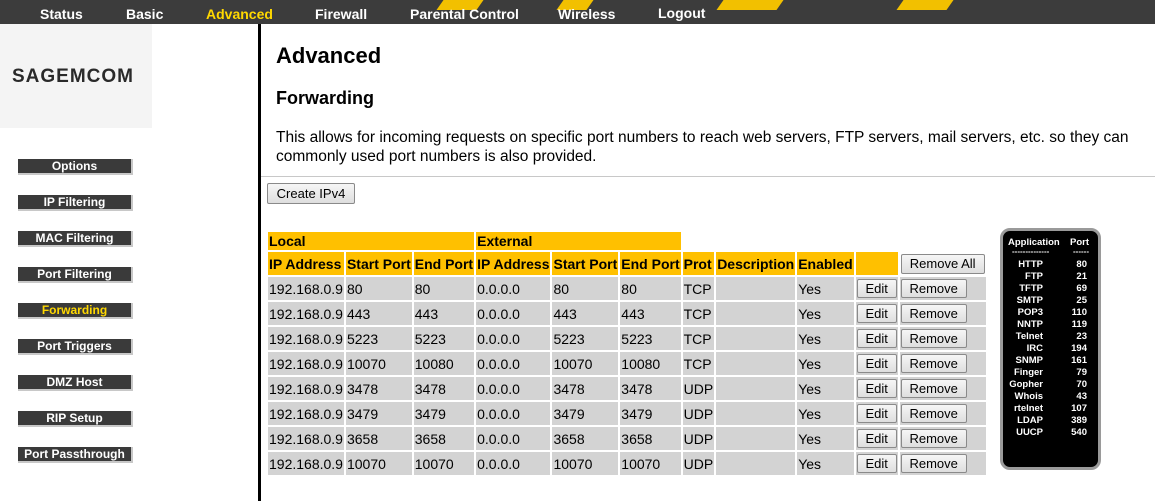 Image resolution: width=1155 pixels, height=501 pixels. What do you see at coordinates (75, 311) in the screenshot?
I see `sidebar-item-forwarding: Forwarding` at bounding box center [75, 311].